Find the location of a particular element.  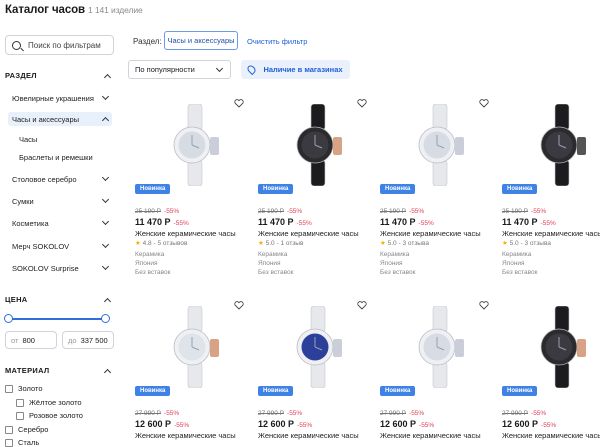

category-merch: Мерч SOKOLOV is located at coordinates (60, 246).